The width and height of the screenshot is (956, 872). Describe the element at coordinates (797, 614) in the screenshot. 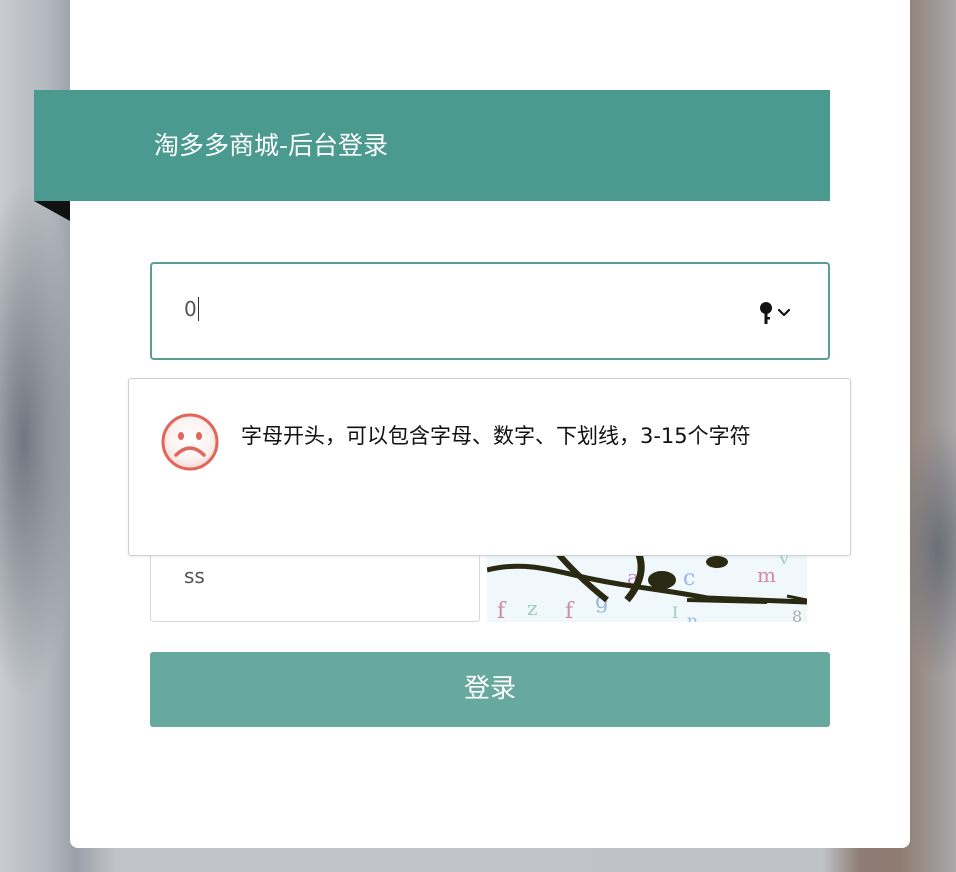

I see `svg-text: 8` at that location.